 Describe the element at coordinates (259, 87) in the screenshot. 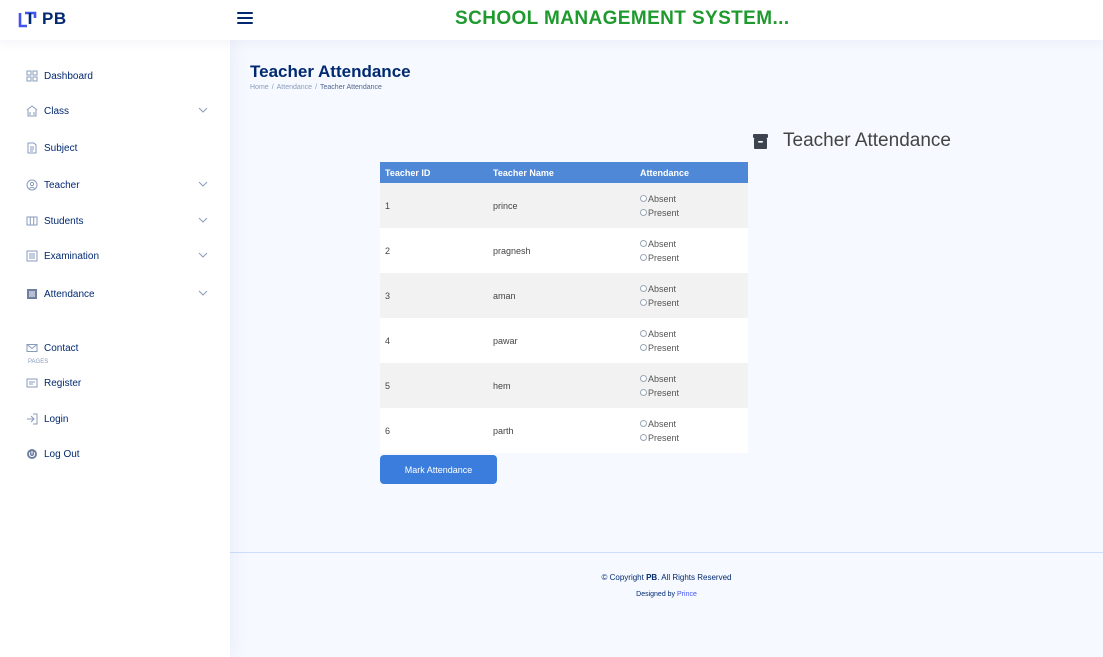

I see `breadcrumb-home: Home` at that location.